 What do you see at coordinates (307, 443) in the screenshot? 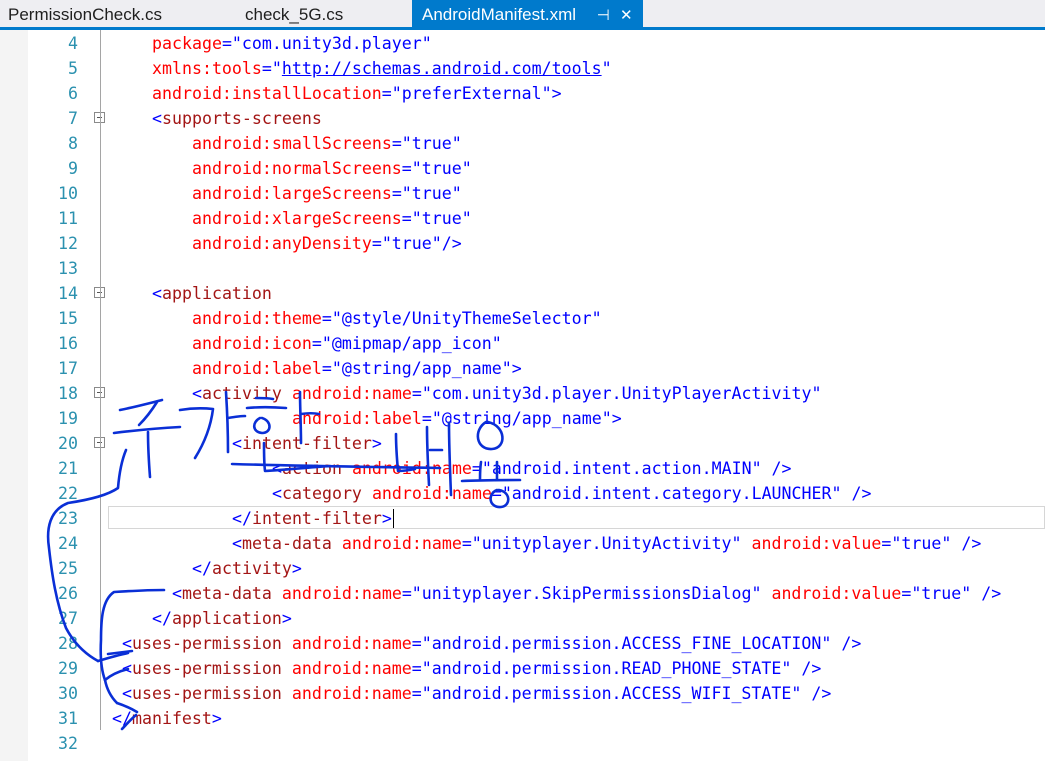
I see `code-text: <intent-filter>` at bounding box center [307, 443].